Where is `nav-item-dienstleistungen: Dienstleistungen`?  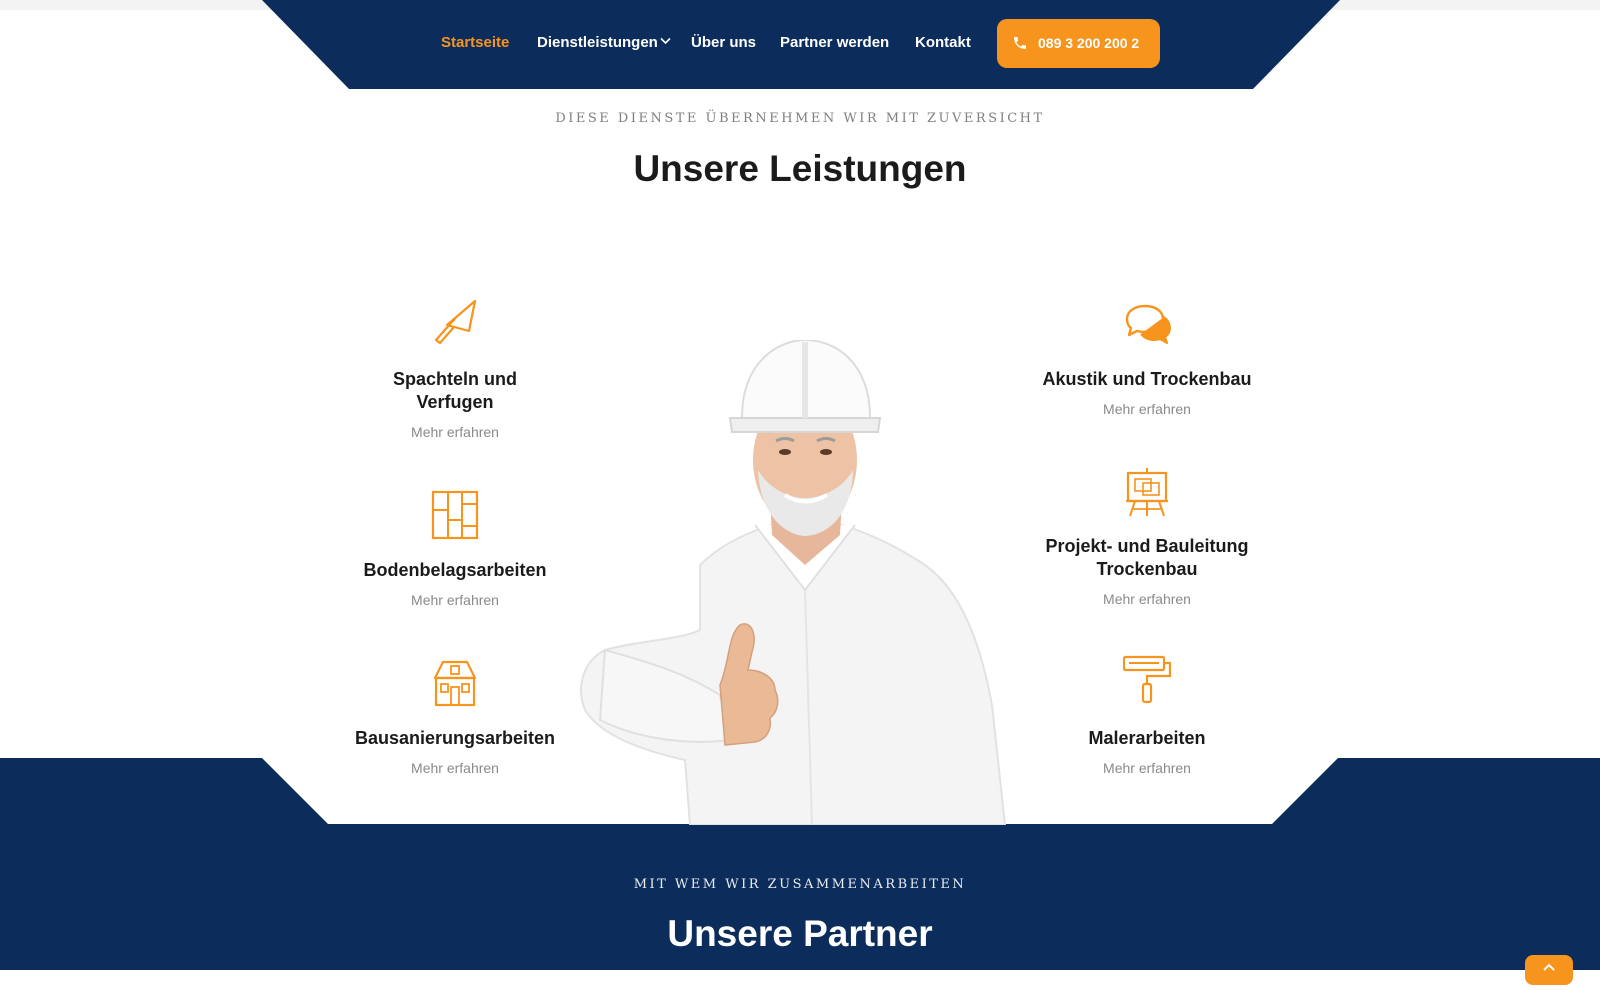
nav-item-dienstleistungen: Dienstleistungen is located at coordinates (597, 42).